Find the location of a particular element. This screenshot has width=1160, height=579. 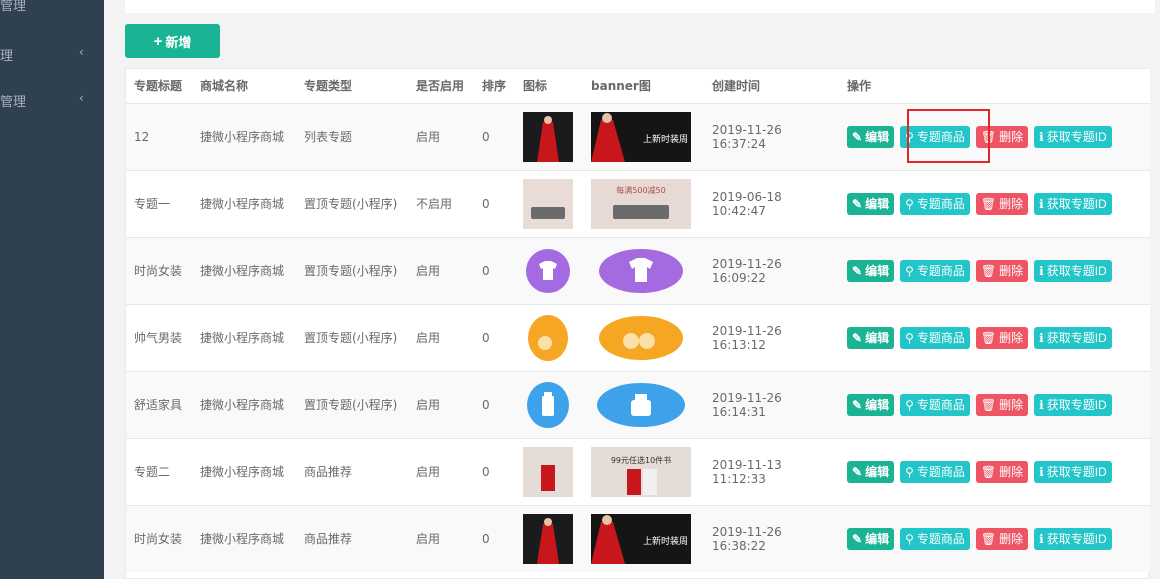

cell-created: 2019-11-26 16:38:22 is located at coordinates (771, 538).